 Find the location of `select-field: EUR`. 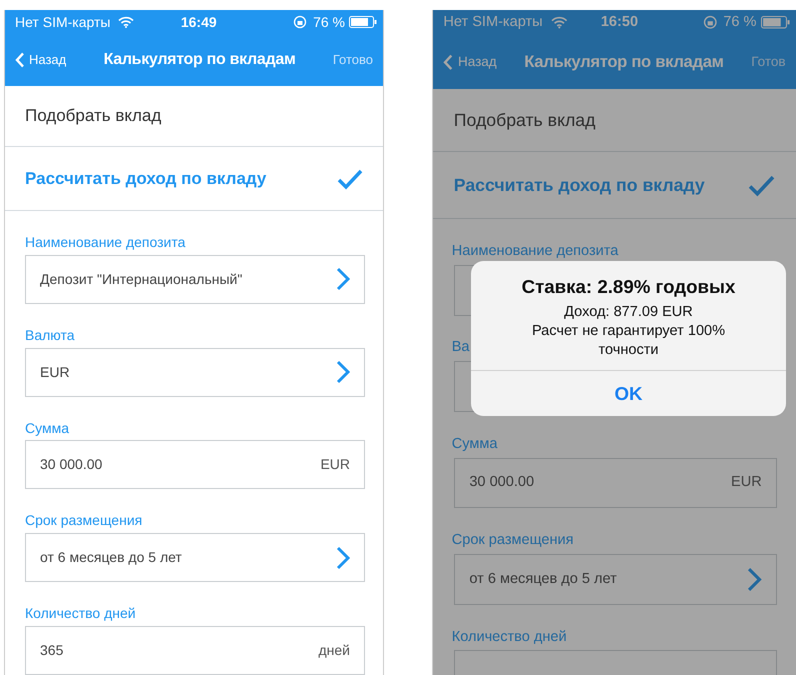

select-field: EUR is located at coordinates (195, 372).